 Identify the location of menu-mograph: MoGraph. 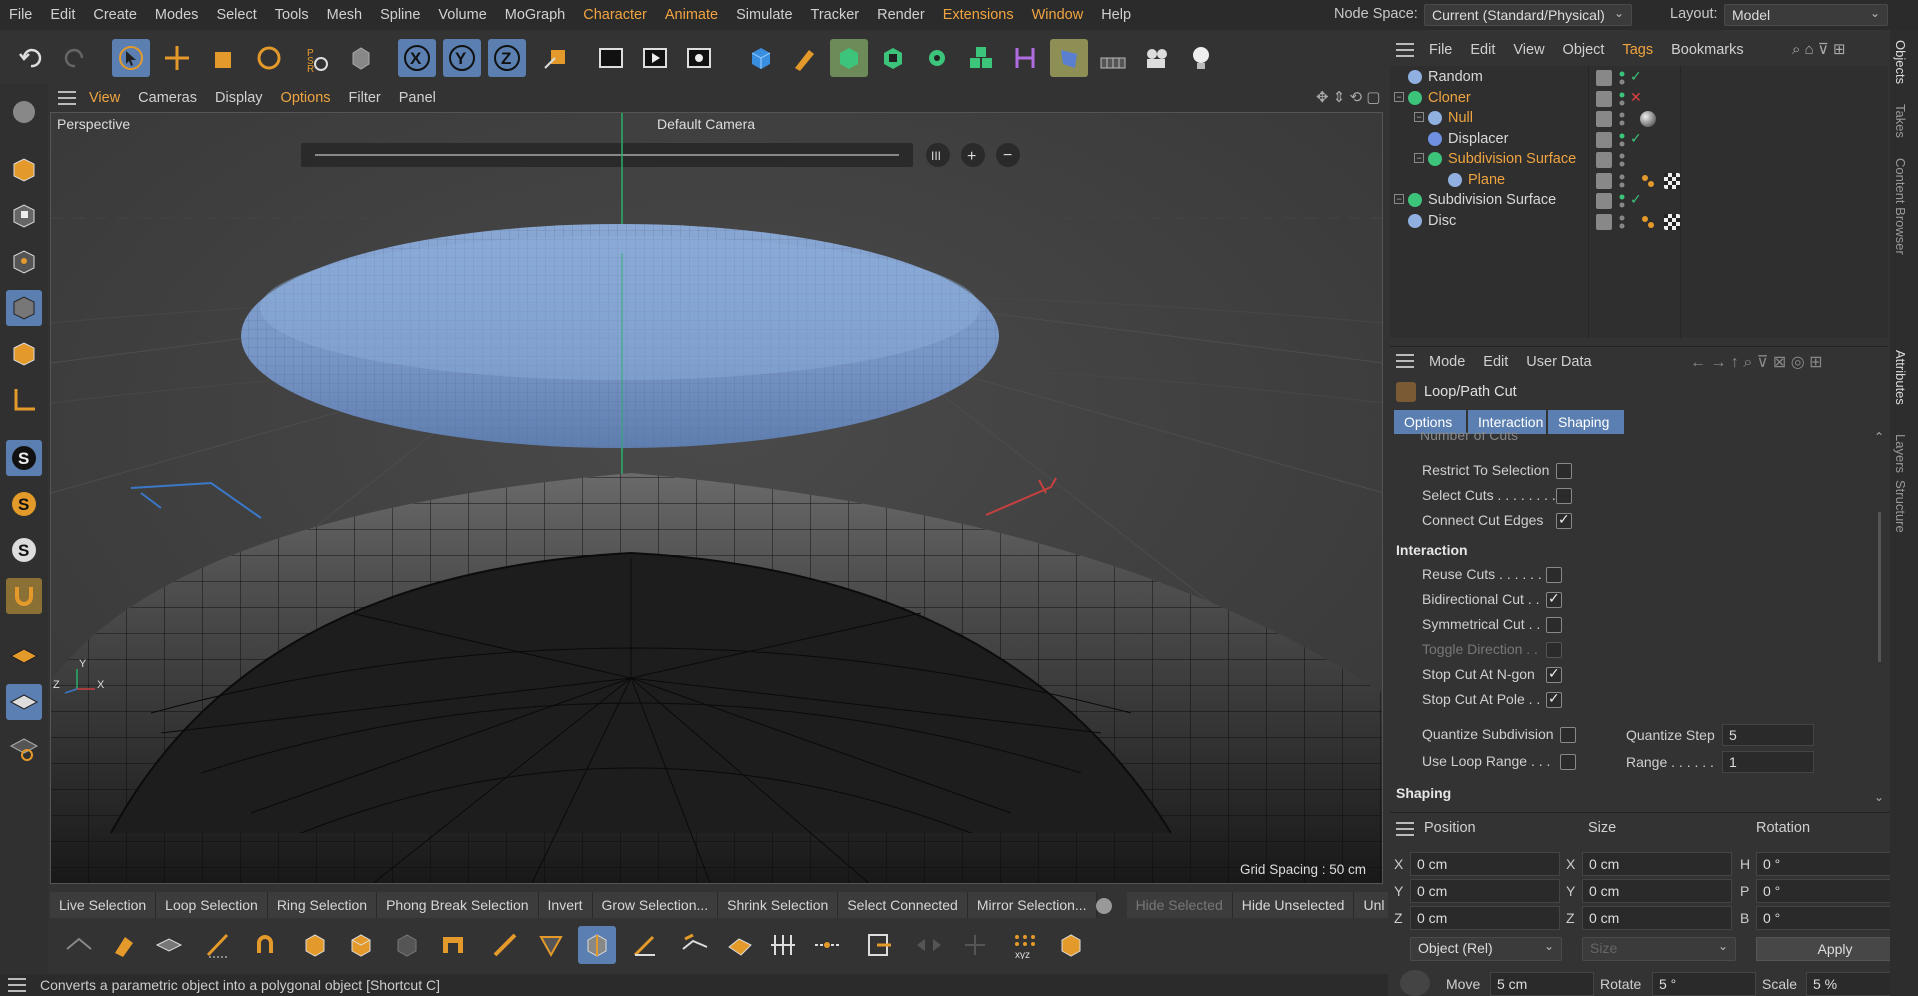
(535, 15).